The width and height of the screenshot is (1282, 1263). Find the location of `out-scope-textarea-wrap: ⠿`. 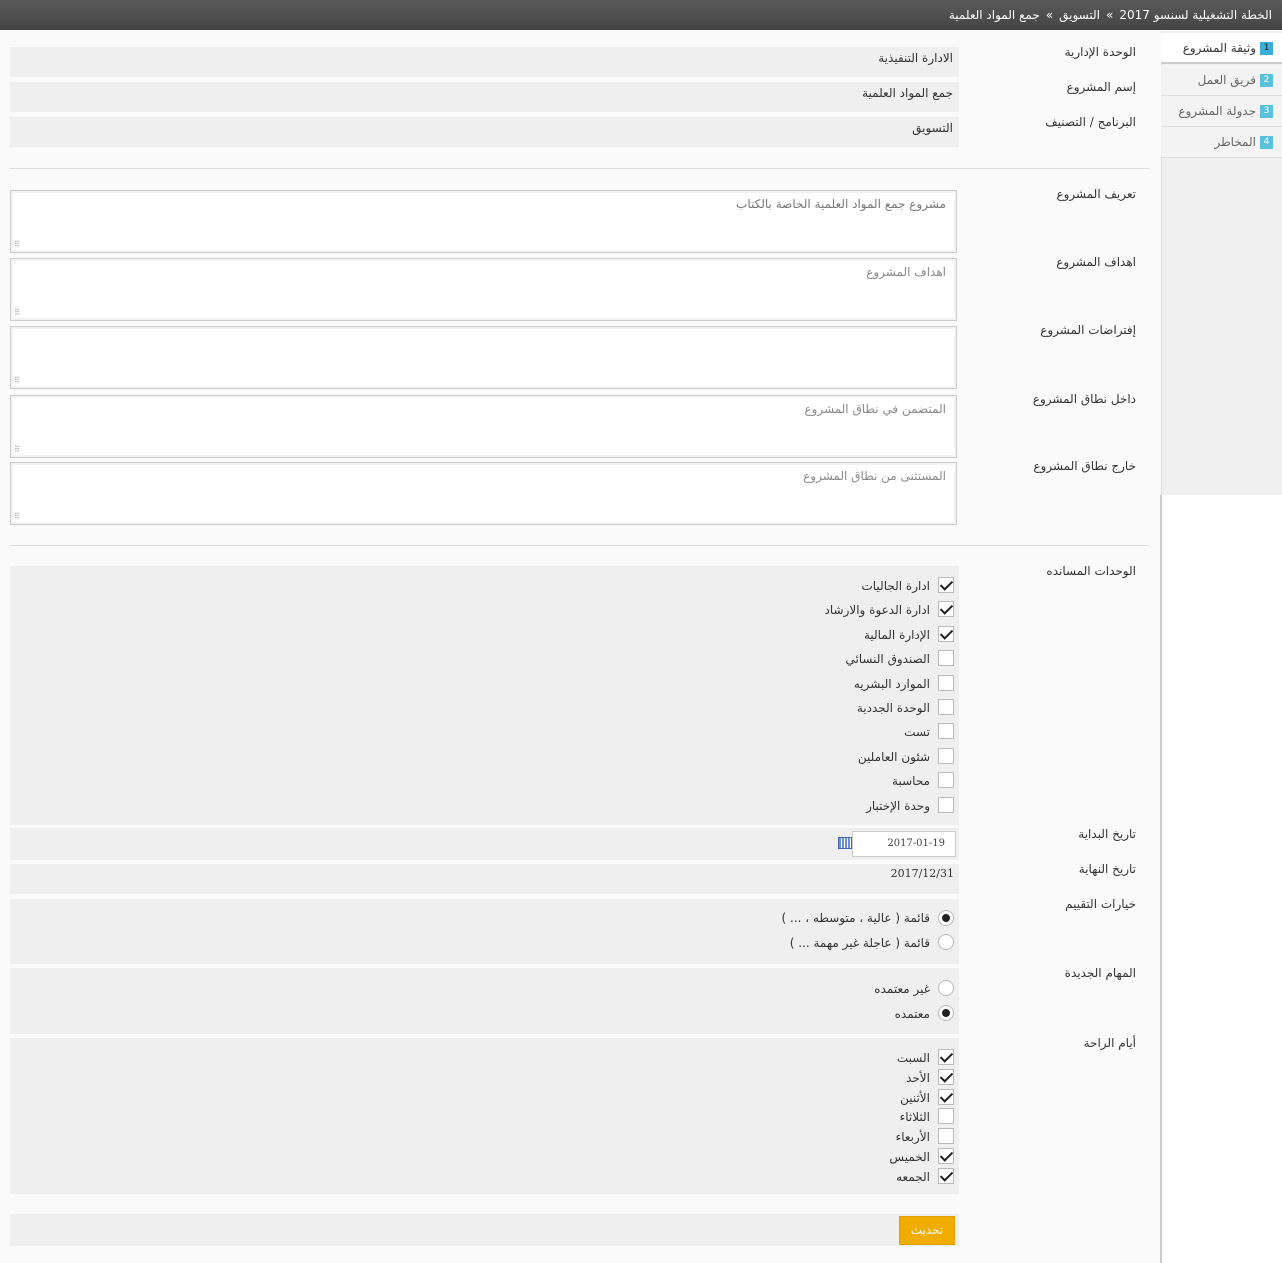

out-scope-textarea-wrap: ⠿ is located at coordinates (483, 493).